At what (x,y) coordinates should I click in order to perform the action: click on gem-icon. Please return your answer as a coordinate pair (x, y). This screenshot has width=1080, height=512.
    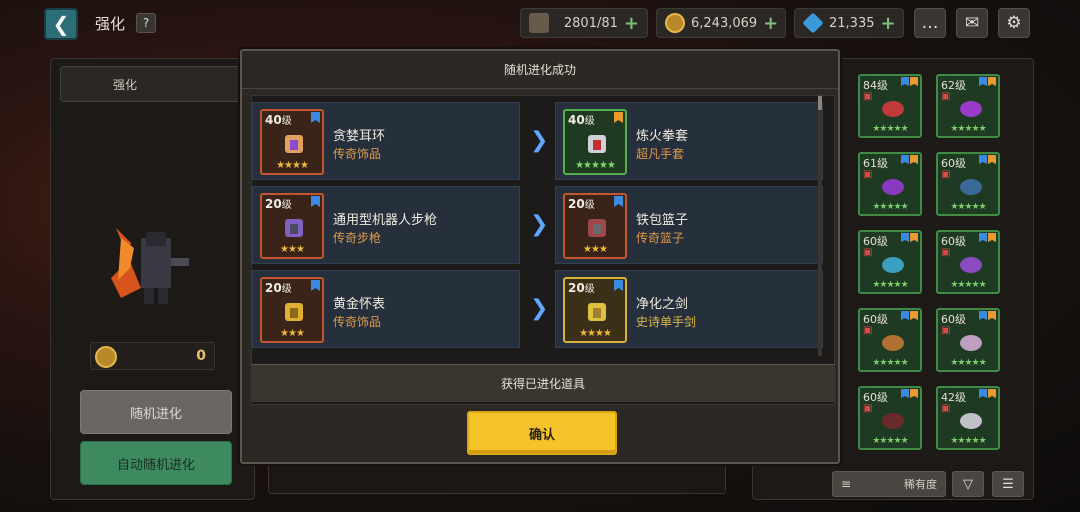
    Looking at the image, I should click on (813, 23).